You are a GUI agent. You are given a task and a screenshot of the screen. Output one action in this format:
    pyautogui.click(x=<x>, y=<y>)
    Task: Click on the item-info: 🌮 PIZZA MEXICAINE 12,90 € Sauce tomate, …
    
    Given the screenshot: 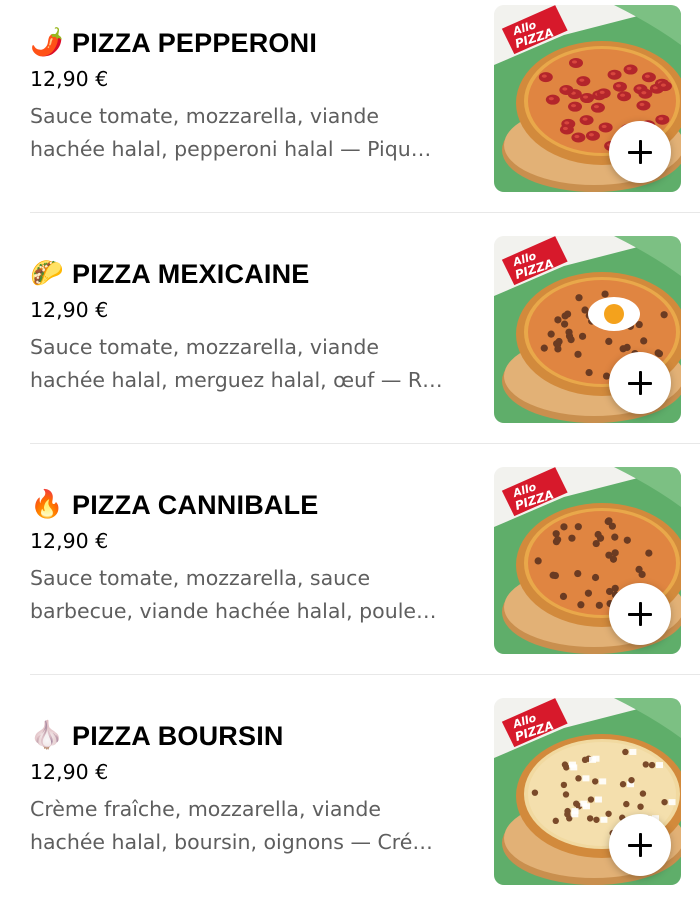 What is the action you would take?
    pyautogui.click(x=252, y=326)
    